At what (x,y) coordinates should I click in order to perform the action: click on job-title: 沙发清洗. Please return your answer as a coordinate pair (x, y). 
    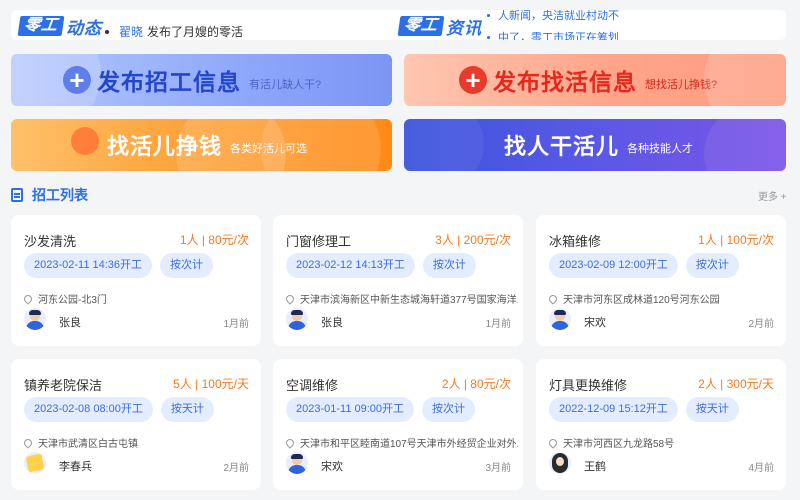
    Looking at the image, I should click on (50, 241).